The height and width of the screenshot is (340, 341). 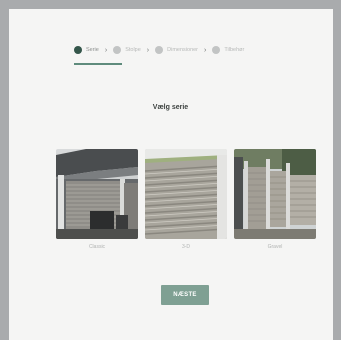 I want to click on fence-photo-gravel, so click(x=275, y=194).